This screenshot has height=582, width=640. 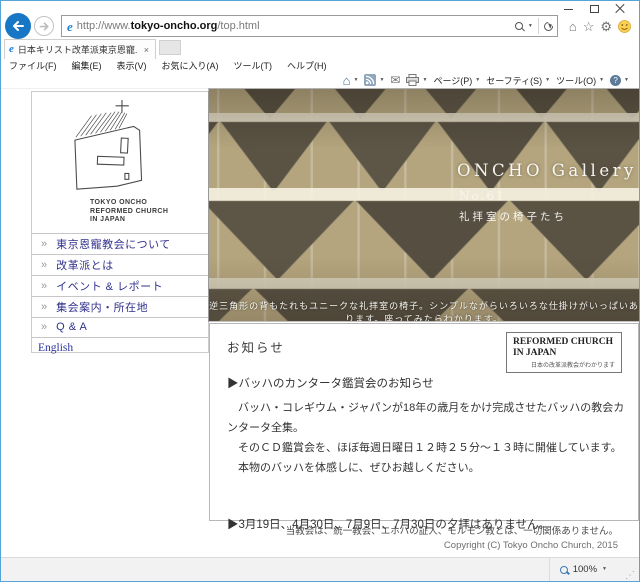 I want to click on favorites-star-icon: ☆, so click(x=589, y=26).